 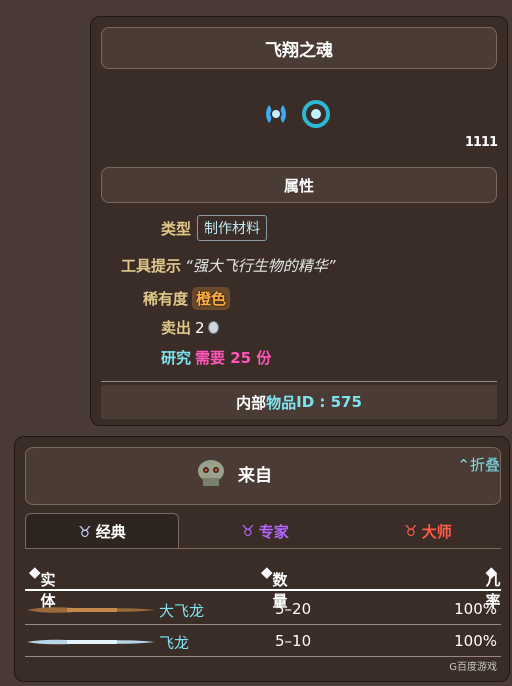 I want to click on watermark: G百度游戏, so click(x=473, y=667).